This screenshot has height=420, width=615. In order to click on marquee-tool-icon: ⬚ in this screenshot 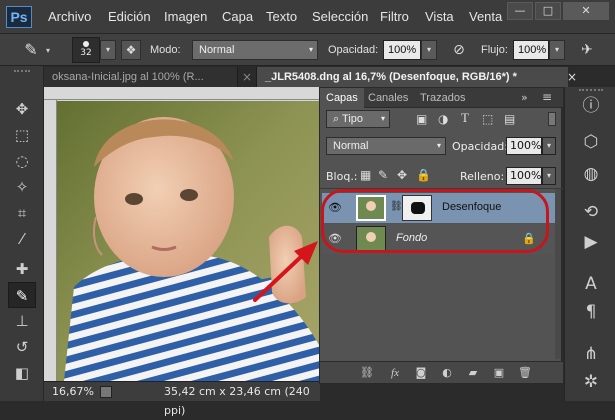, I will do `click(22, 135)`.